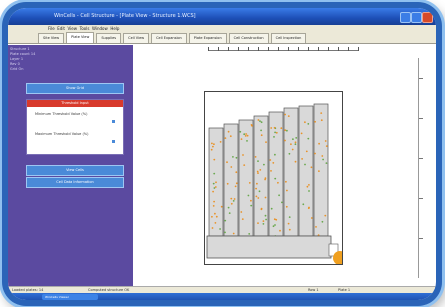 Image resolution: width=445 pixels, height=307 pixels. Describe the element at coordinates (405, 17) in the screenshot. I see `minimize-icon` at that location.